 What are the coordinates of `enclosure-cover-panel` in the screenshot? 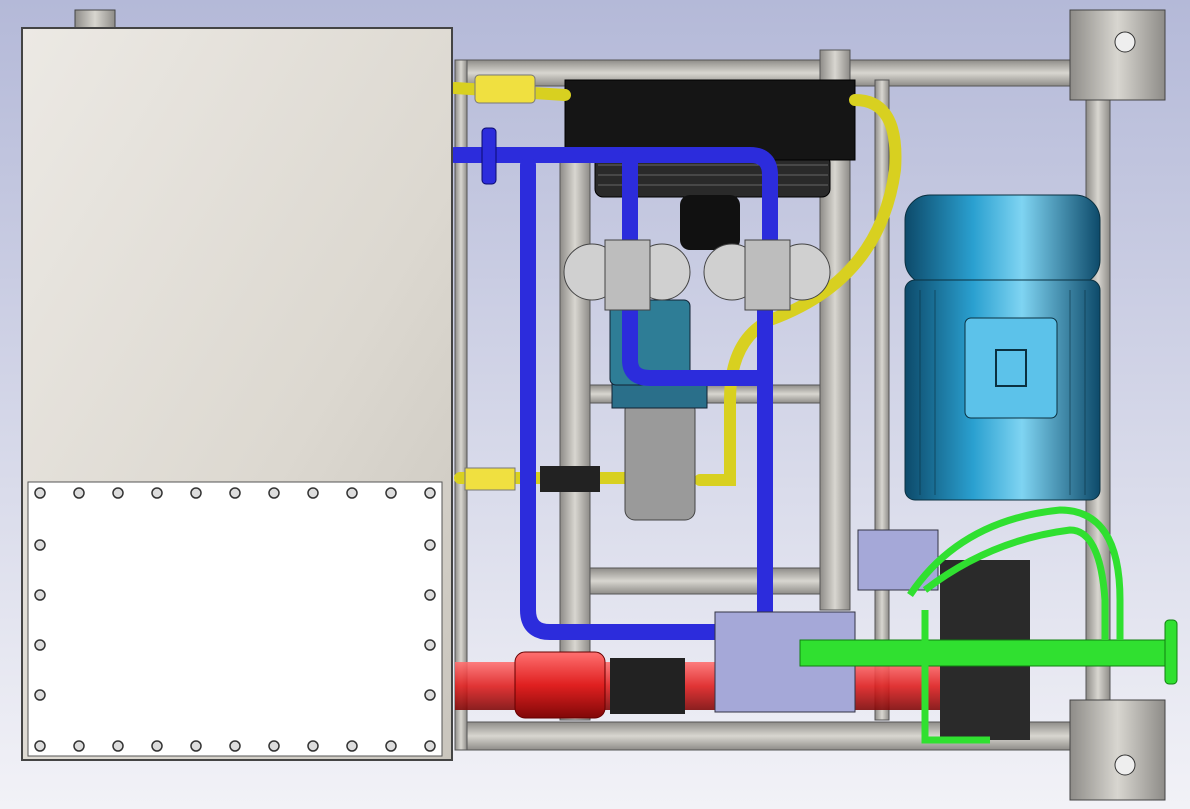 It's located at (235, 619).